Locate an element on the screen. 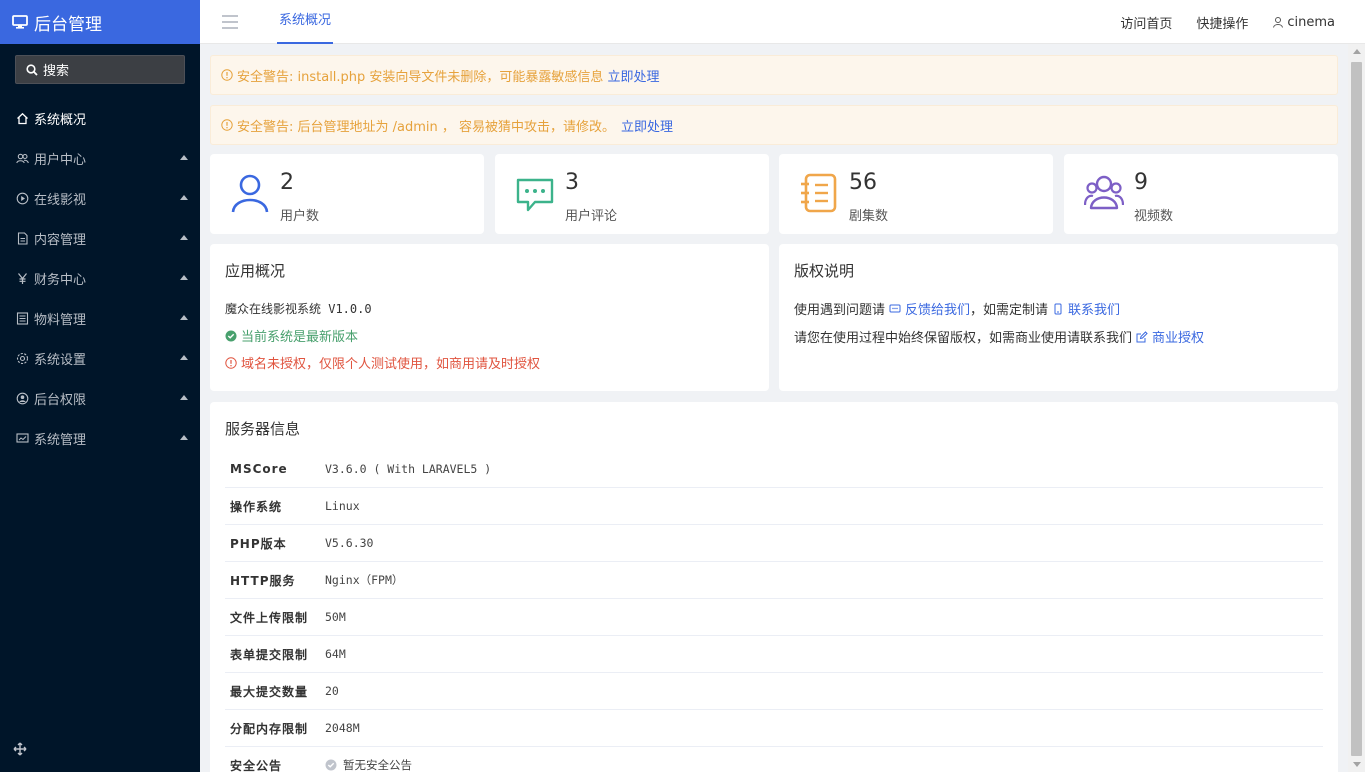 The height and width of the screenshot is (772, 1365). stat-label: 视频数 is located at coordinates (1154, 216).